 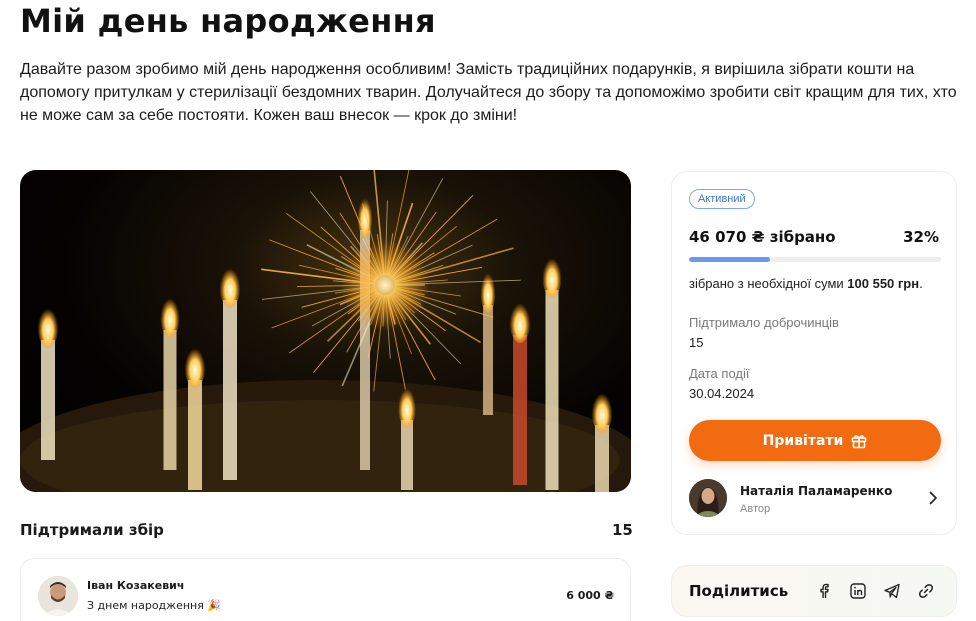 I want to click on supporter-name: Іван Козакевич, so click(x=136, y=585).